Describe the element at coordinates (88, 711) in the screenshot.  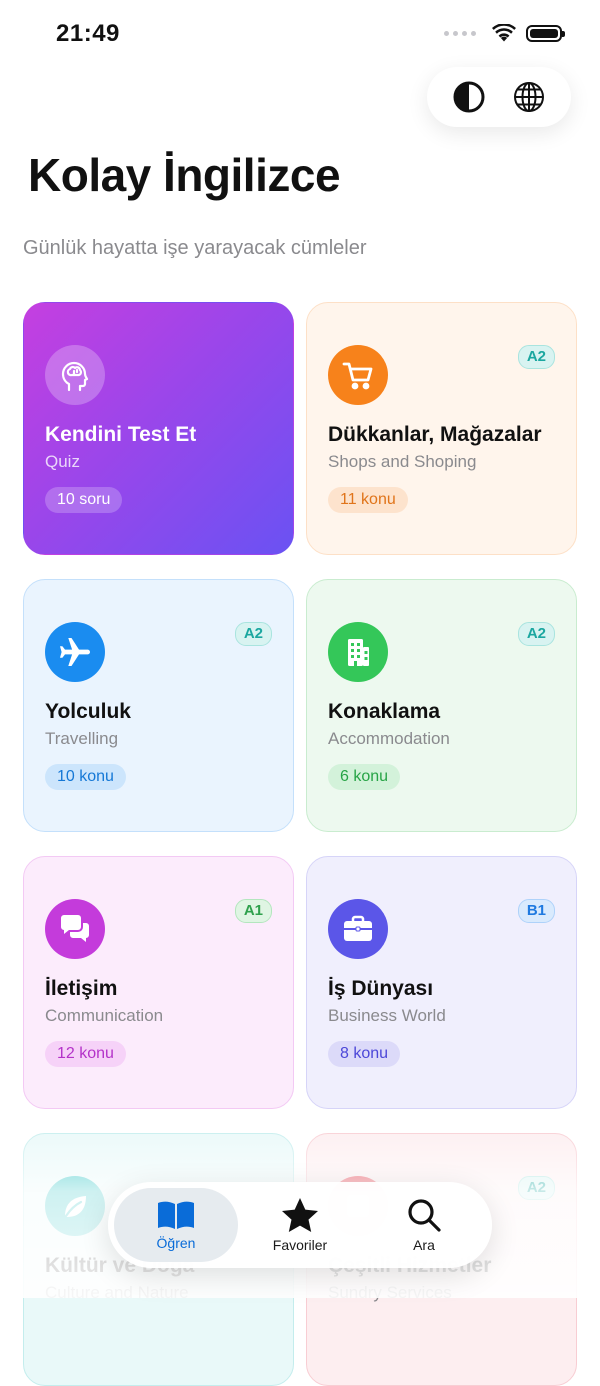
I see `card-title: Yolculuk` at that location.